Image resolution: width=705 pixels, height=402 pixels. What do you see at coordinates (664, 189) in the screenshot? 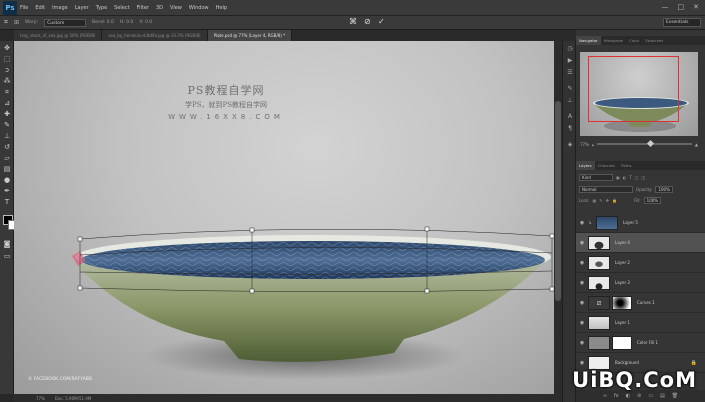
I see `opacity-input: 100%` at bounding box center [664, 189].